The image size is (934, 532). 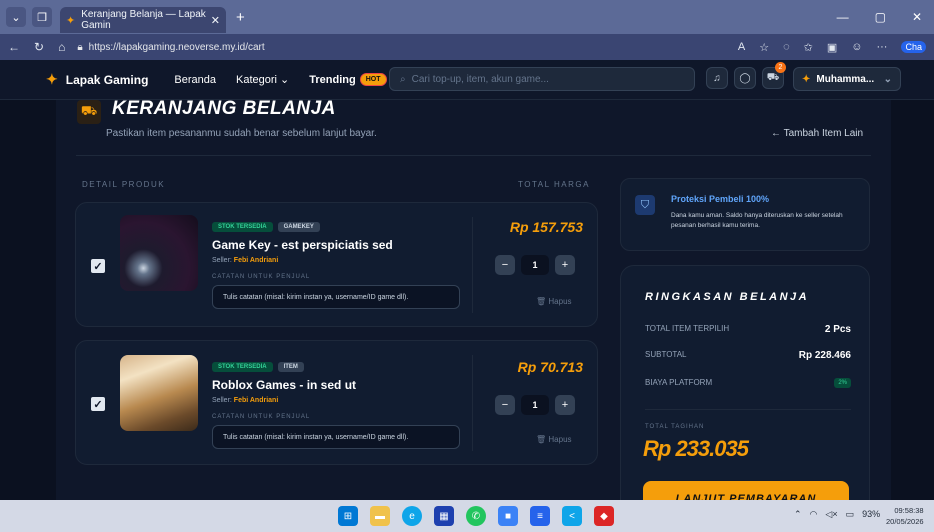 I want to click on start-icon: ⊞, so click(x=348, y=516).